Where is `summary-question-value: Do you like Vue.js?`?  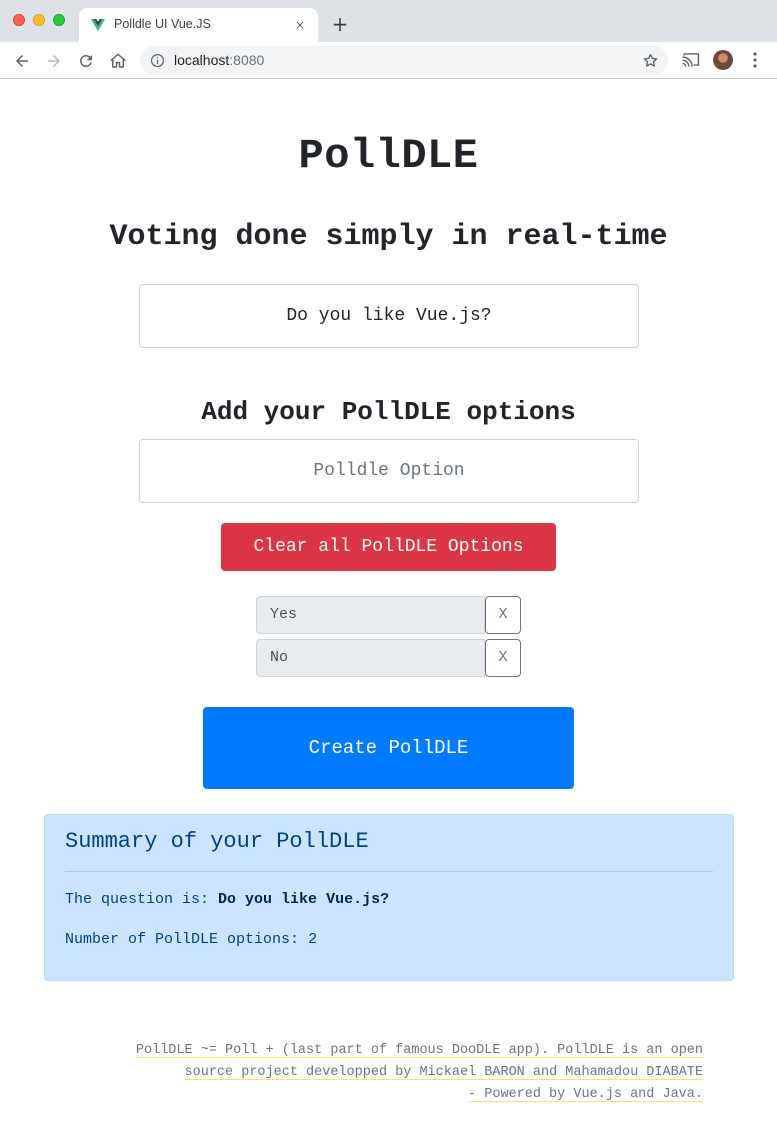 summary-question-value: Do you like Vue.js? is located at coordinates (304, 899).